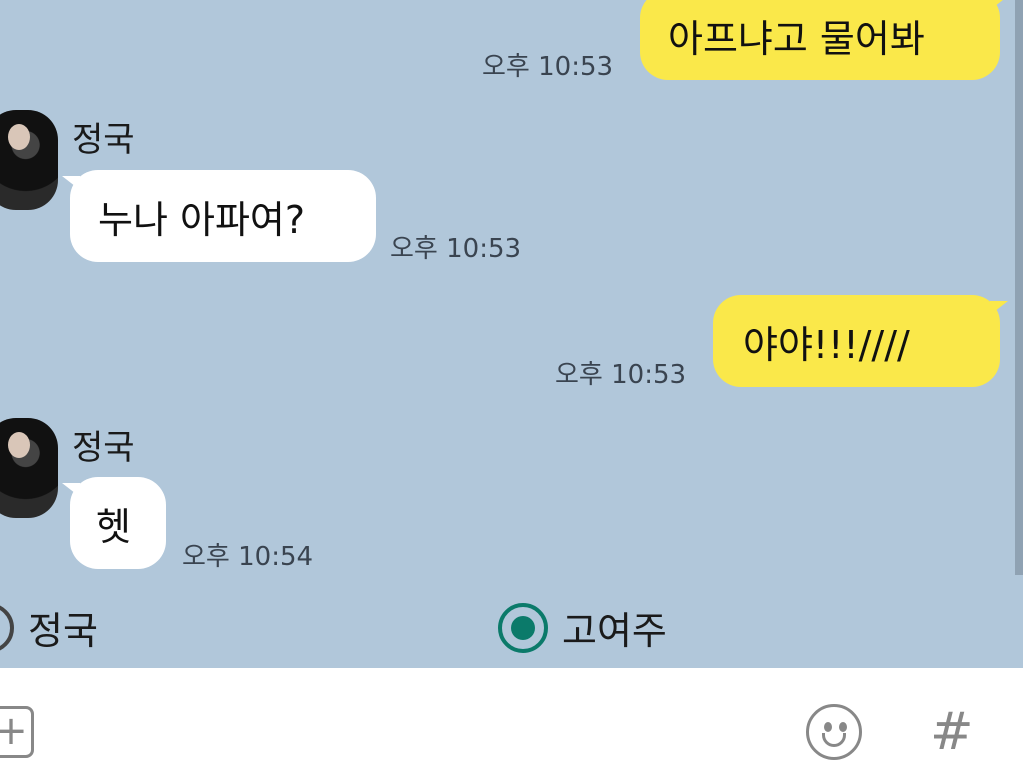 The width and height of the screenshot is (1023, 767). I want to click on poll-option-label: 고여주, so click(614, 631).